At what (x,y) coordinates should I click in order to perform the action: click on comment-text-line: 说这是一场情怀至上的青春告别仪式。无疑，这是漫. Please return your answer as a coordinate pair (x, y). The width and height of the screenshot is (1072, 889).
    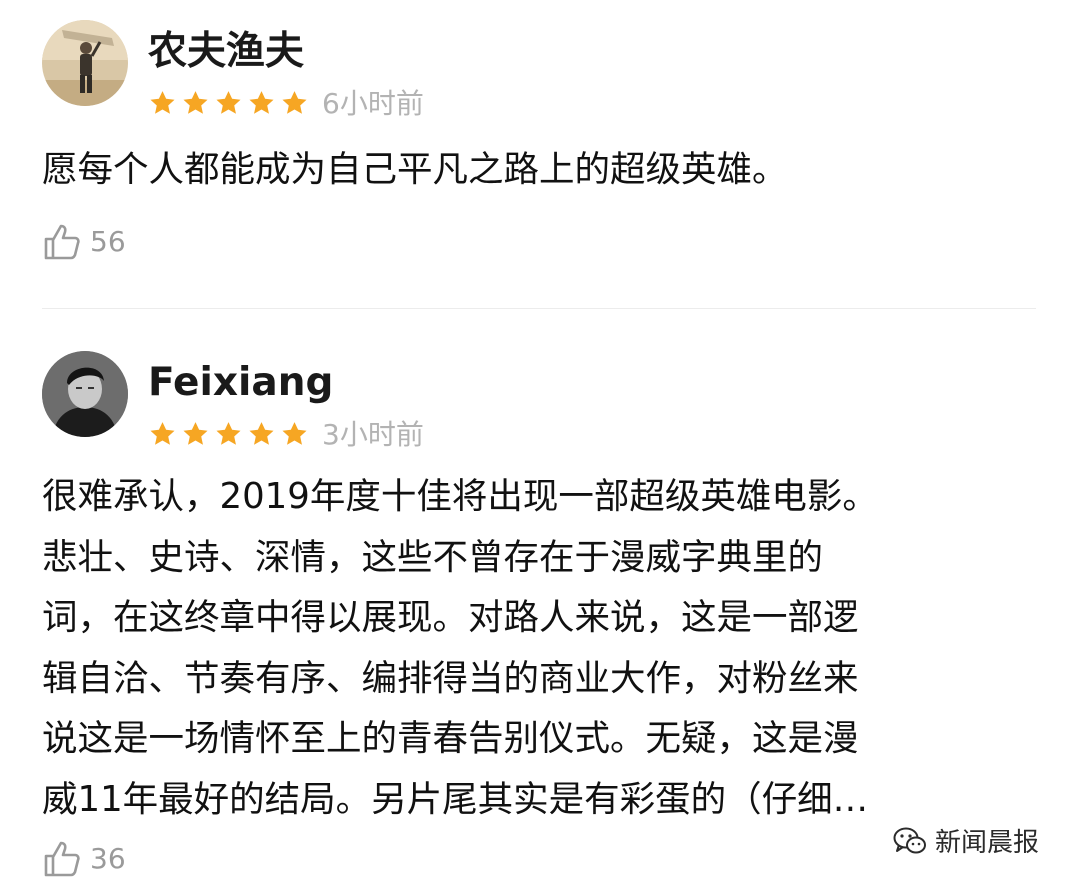
    Looking at the image, I should click on (450, 738).